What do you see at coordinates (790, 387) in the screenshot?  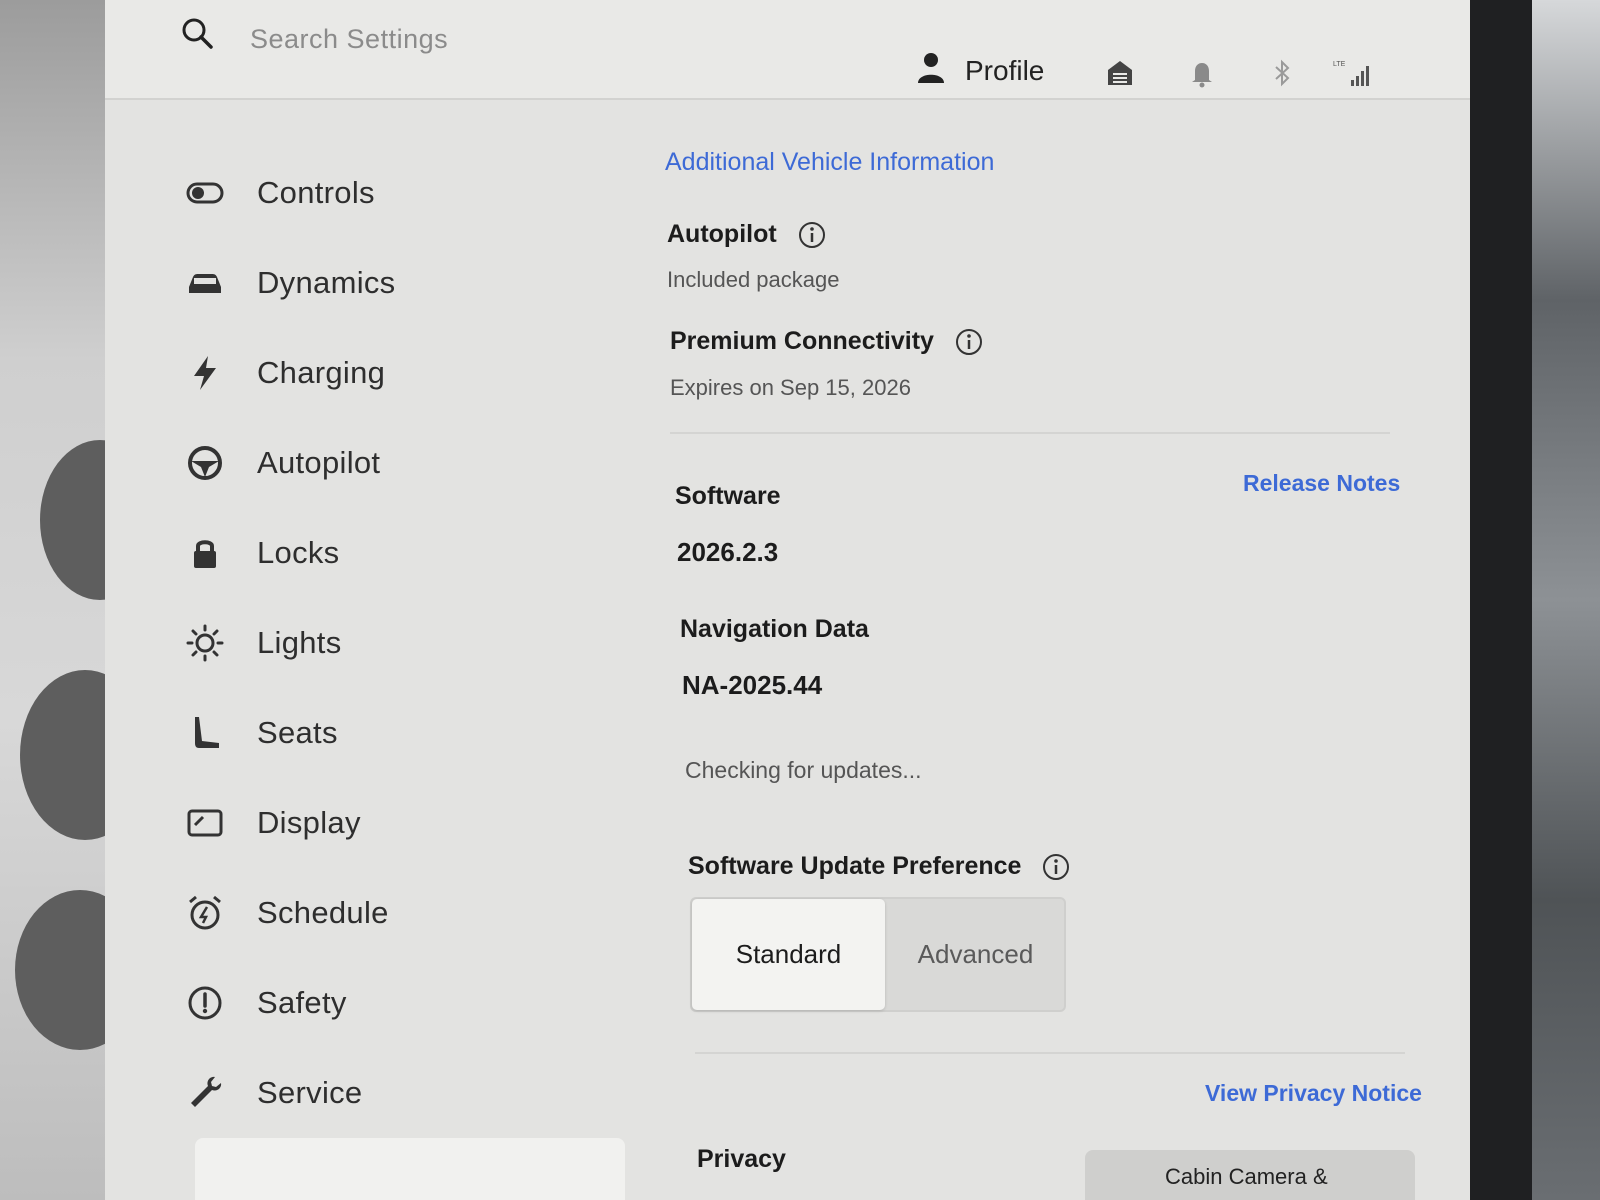 I see `connectivity-expiry: Expires on Sep 15, 2026` at bounding box center [790, 387].